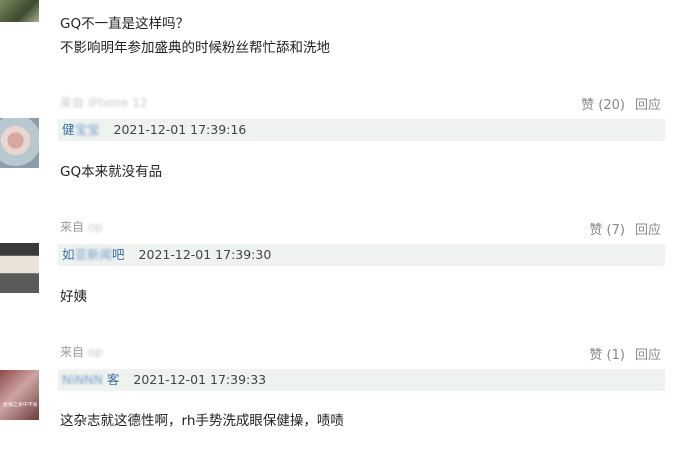 This screenshot has height=457, width=675. What do you see at coordinates (607, 355) in the screenshot?
I see `like-button: 赞 (1)` at bounding box center [607, 355].